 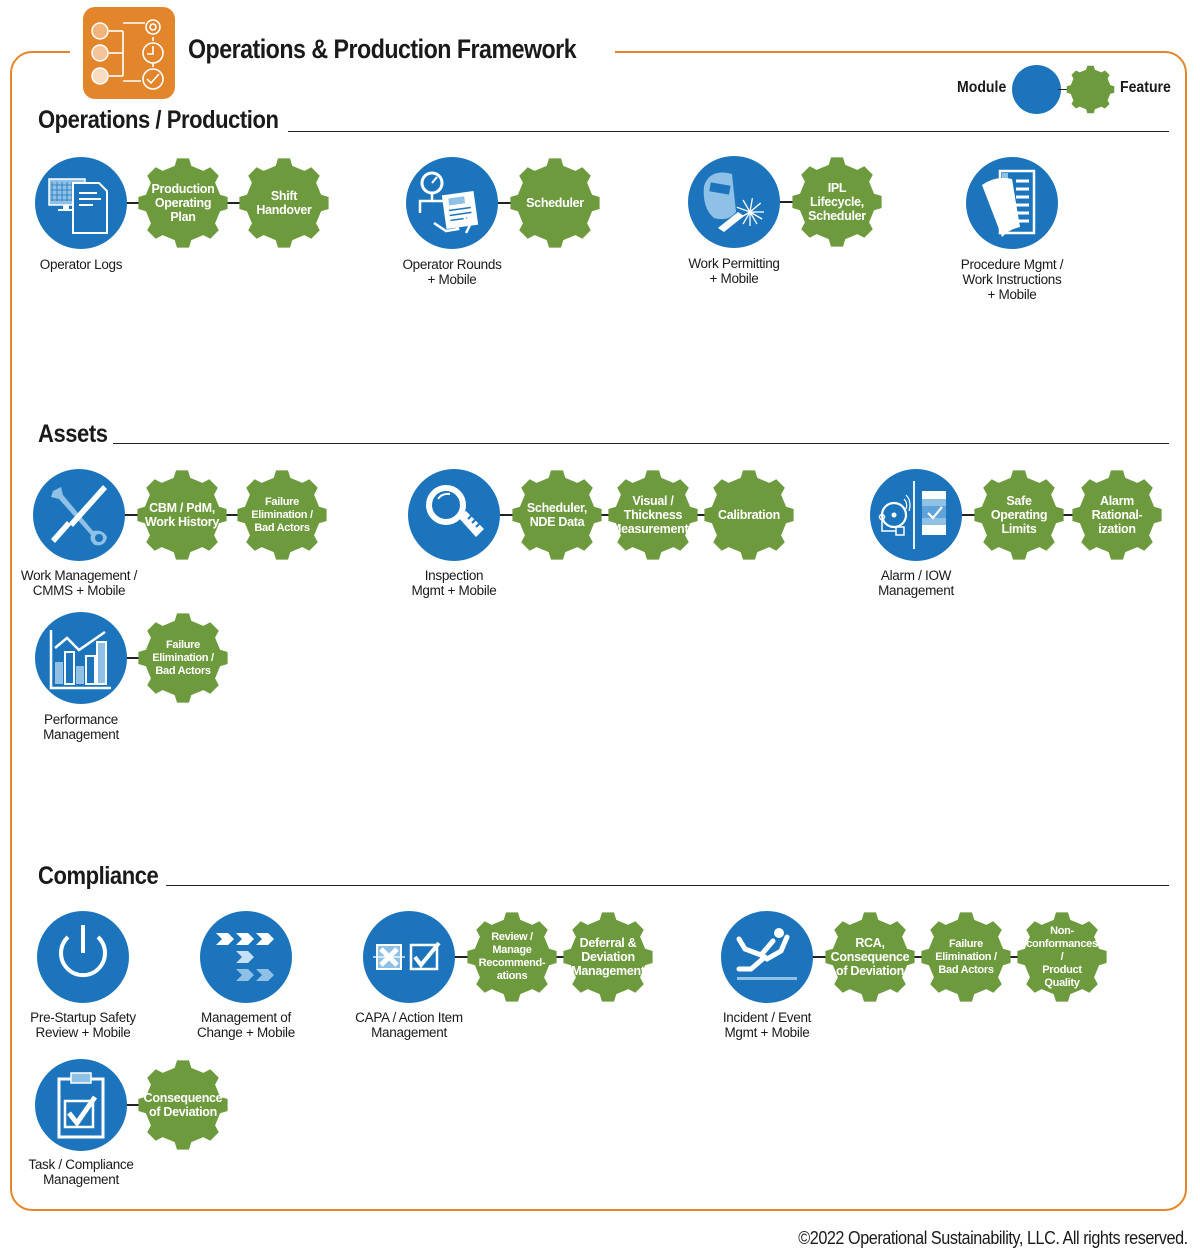 I want to click on module-label: Performance Management, so click(x=81, y=727).